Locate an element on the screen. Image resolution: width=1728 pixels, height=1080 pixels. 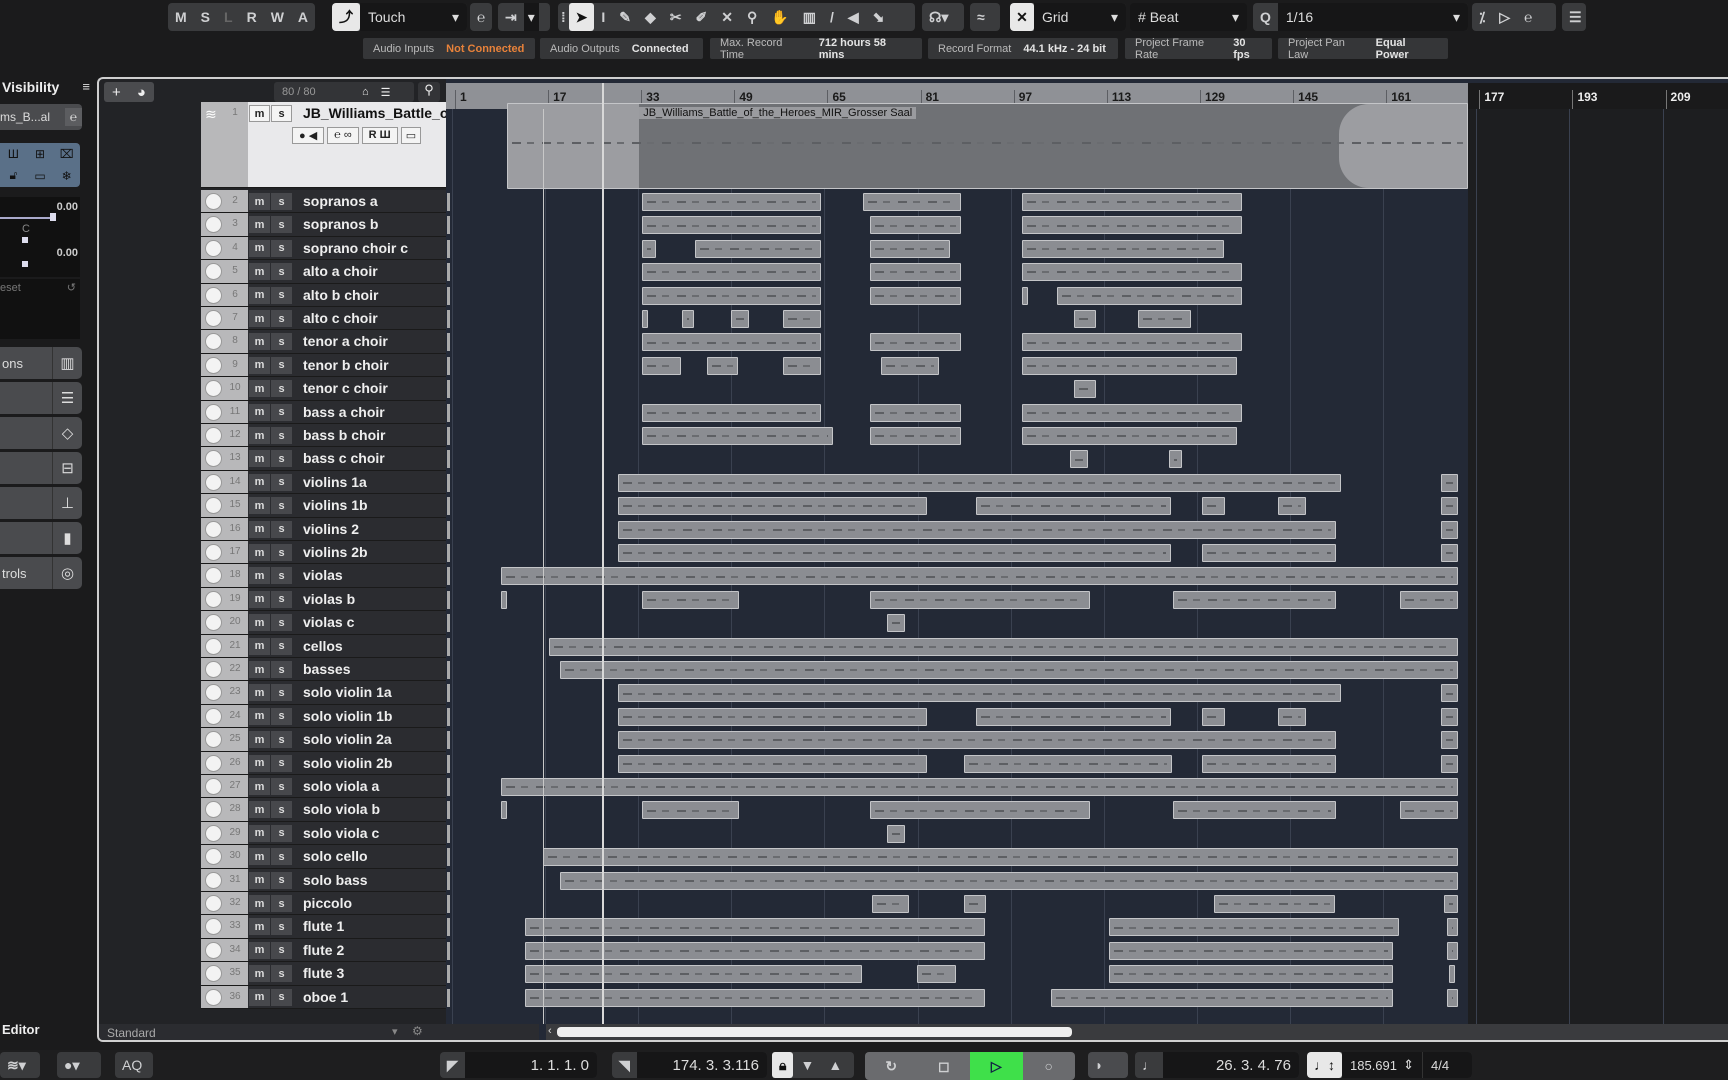
track-name: soprano choir c is located at coordinates (355, 248).